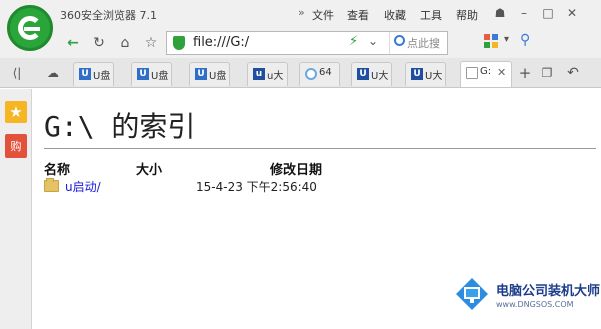 The image size is (601, 329). What do you see at coordinates (548, 291) in the screenshot?
I see `watermark-title: 电脑公司装机大师` at bounding box center [548, 291].